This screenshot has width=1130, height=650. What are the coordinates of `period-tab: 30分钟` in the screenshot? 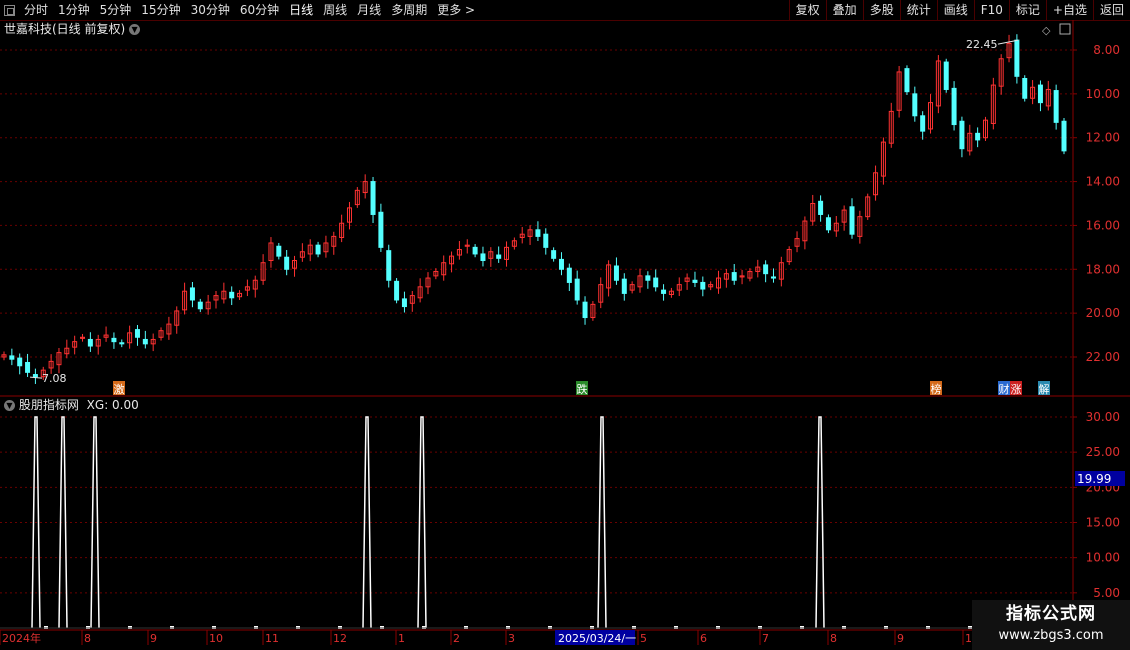 It's located at (210, 10).